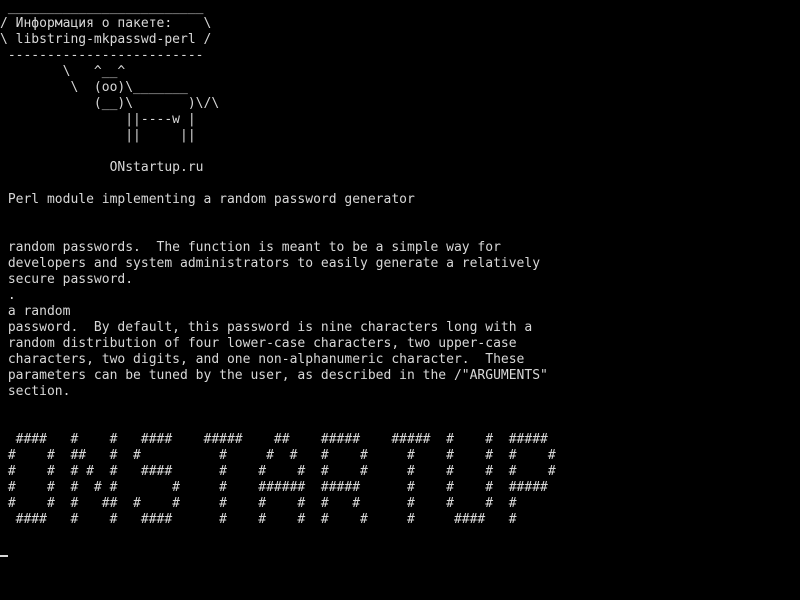 The height and width of the screenshot is (600, 800). I want to click on cow-bubble-line-2: \ libstring-mkpasswd-perl /, so click(106, 39).